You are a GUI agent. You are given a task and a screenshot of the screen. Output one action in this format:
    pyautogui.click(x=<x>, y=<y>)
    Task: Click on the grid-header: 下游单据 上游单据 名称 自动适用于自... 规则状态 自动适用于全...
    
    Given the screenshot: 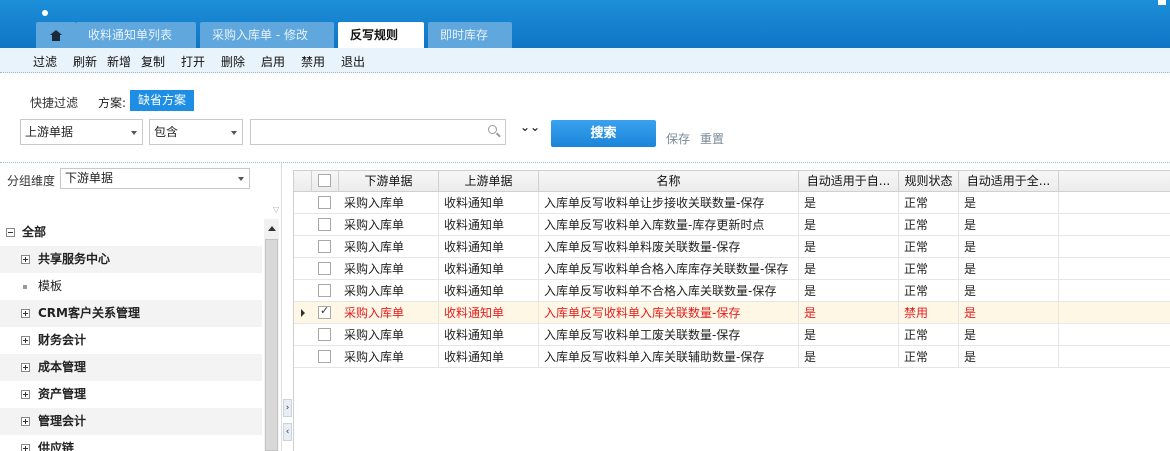 What is the action you would take?
    pyautogui.click(x=732, y=181)
    